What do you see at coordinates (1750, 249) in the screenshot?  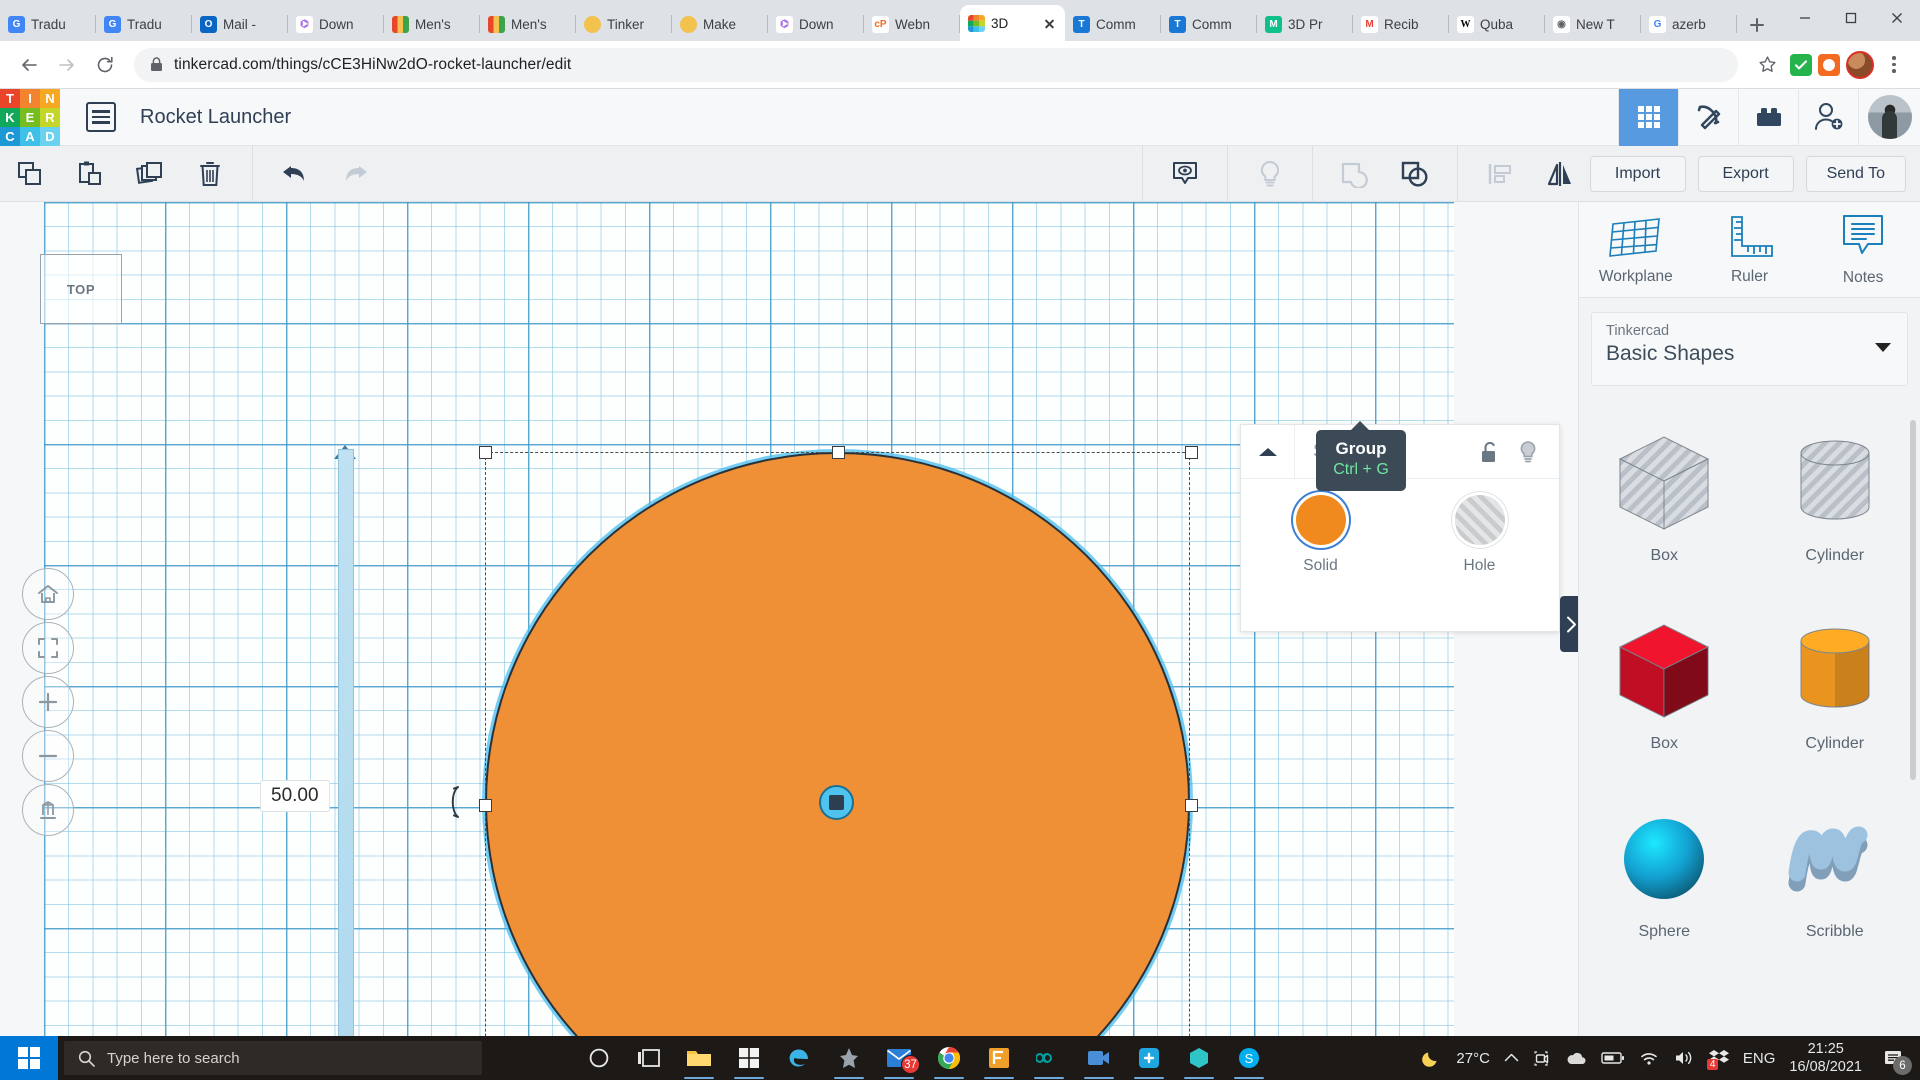 I see `panel-tool-ruler: Ruler` at bounding box center [1750, 249].